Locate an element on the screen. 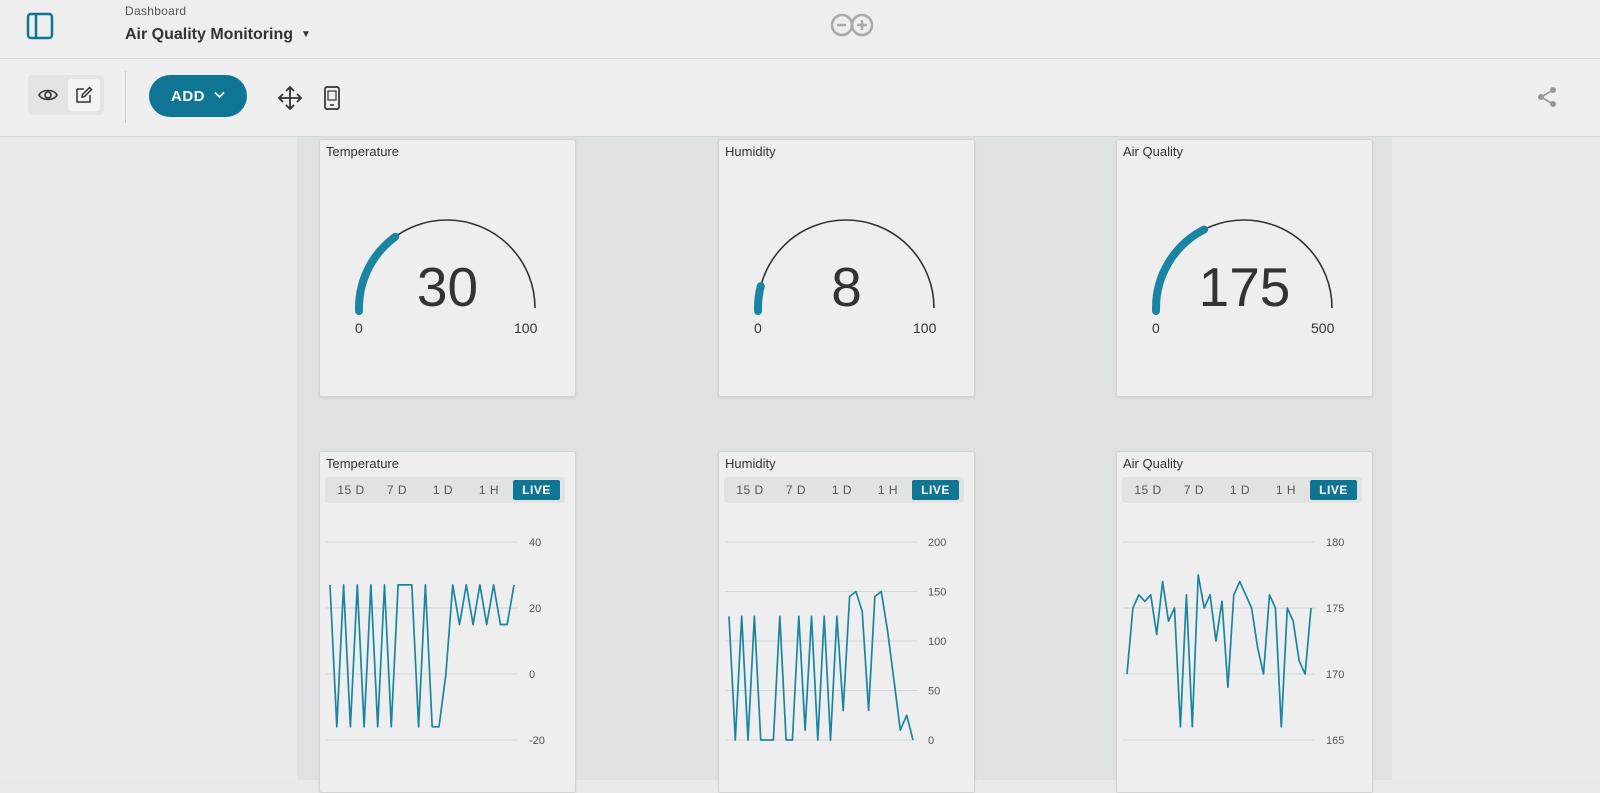 The width and height of the screenshot is (1600, 793). gauge-widget-air-quality: Air Quality 175 0 500 is located at coordinates (1244, 268).